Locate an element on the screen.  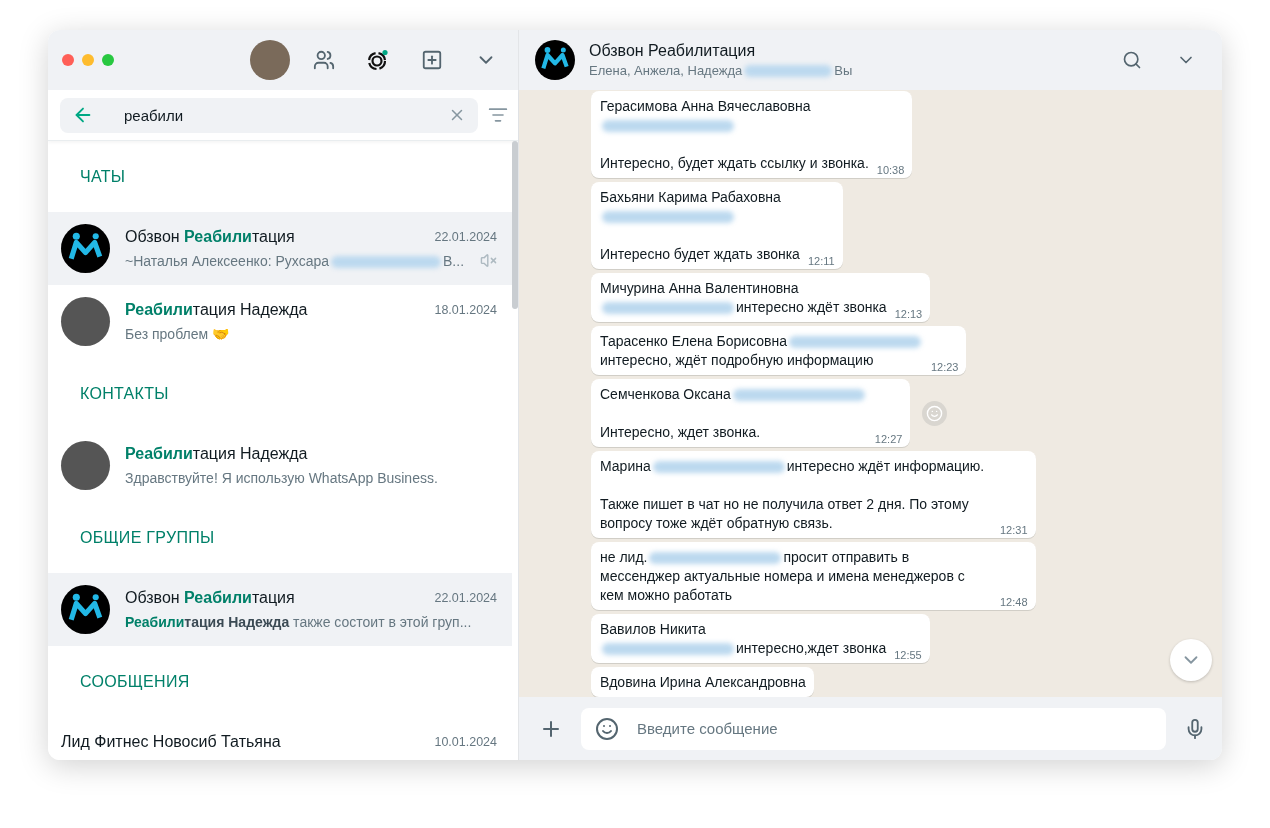
message-text: Бахьяни Карима Рабаховна is located at coordinates (691, 197).